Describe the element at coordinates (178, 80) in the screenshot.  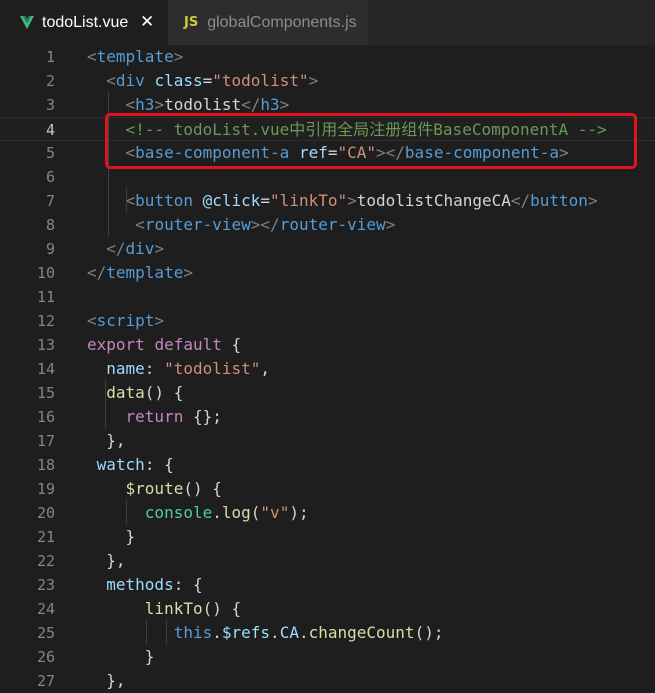
I see `code-token: class` at that location.